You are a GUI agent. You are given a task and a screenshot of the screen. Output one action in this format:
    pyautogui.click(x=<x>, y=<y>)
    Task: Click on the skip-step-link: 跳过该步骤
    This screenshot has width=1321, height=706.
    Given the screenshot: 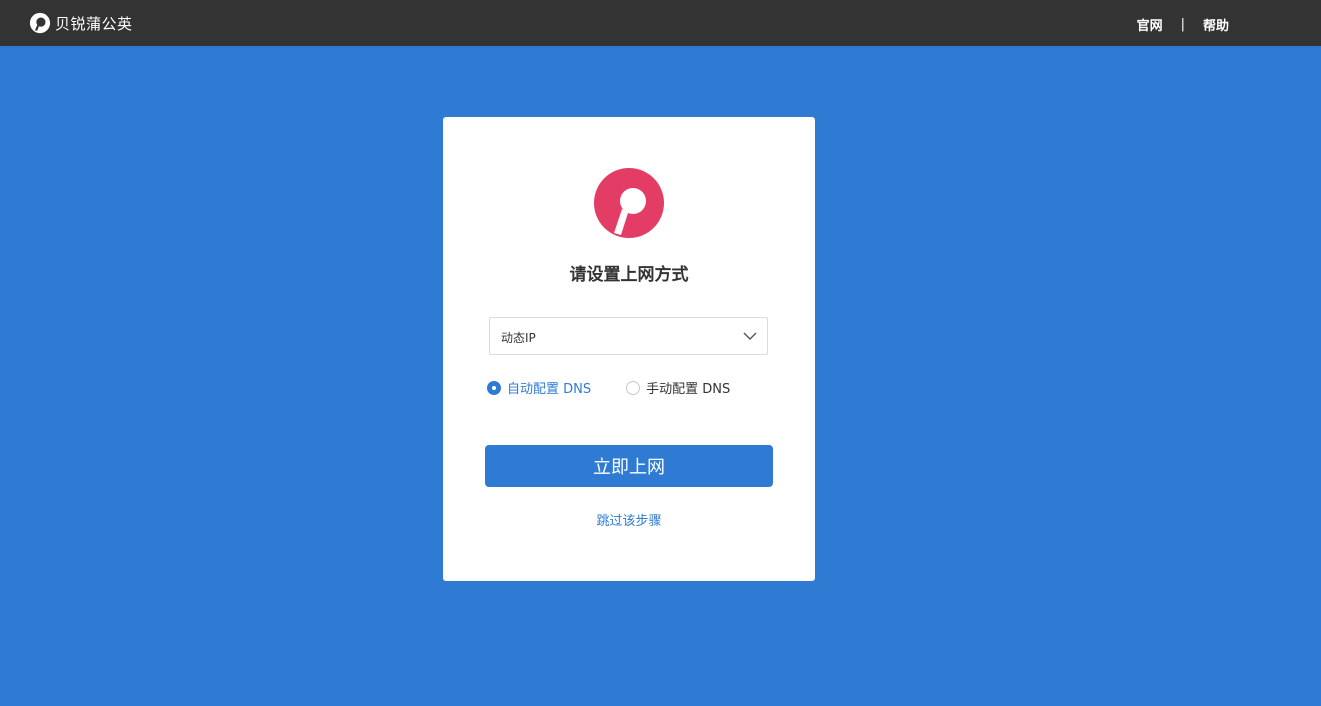 What is the action you would take?
    pyautogui.click(x=629, y=519)
    